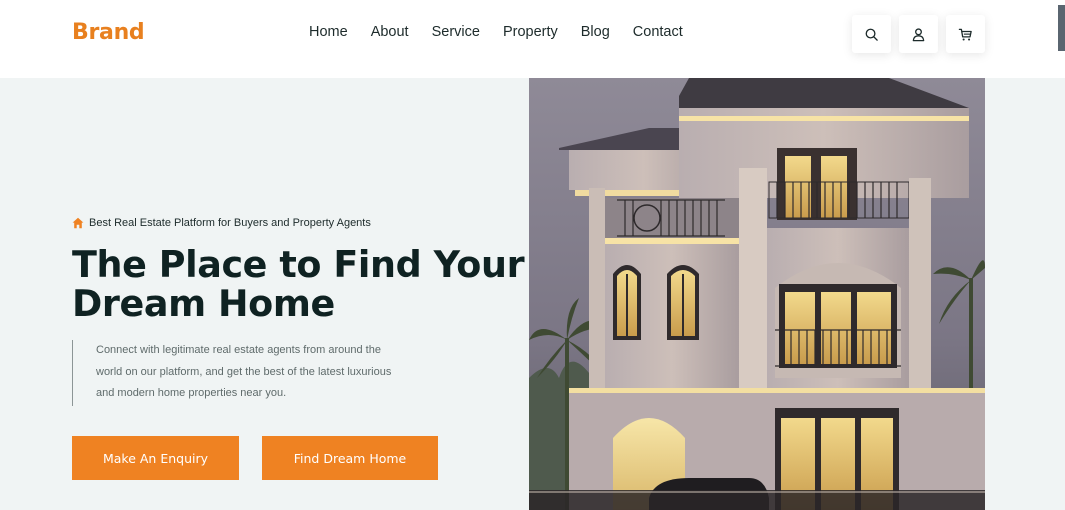 This screenshot has height=510, width=1065. Describe the element at coordinates (298, 264) in the screenshot. I see `hero-title-line-1: The Place to Find Your` at that location.